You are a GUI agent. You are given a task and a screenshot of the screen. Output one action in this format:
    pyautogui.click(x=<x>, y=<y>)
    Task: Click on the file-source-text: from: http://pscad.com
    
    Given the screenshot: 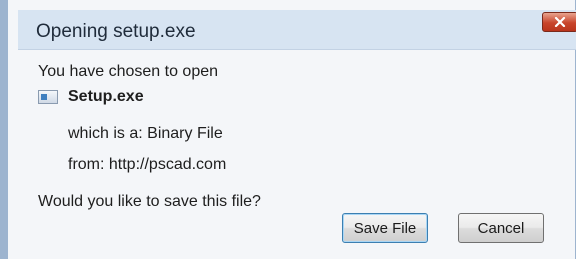 What is the action you would take?
    pyautogui.click(x=147, y=164)
    